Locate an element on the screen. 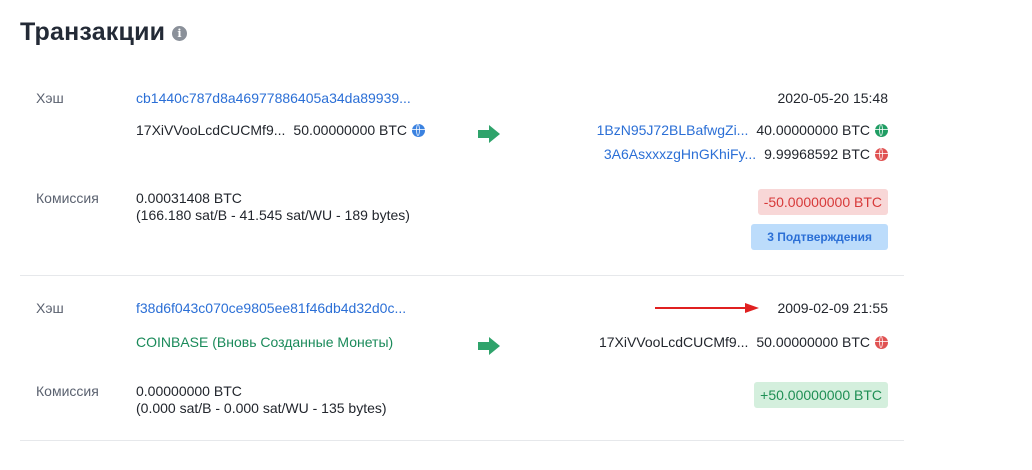 The image size is (1032, 470). transaction-date: 2020-05-20 15:48 is located at coordinates (832, 98).